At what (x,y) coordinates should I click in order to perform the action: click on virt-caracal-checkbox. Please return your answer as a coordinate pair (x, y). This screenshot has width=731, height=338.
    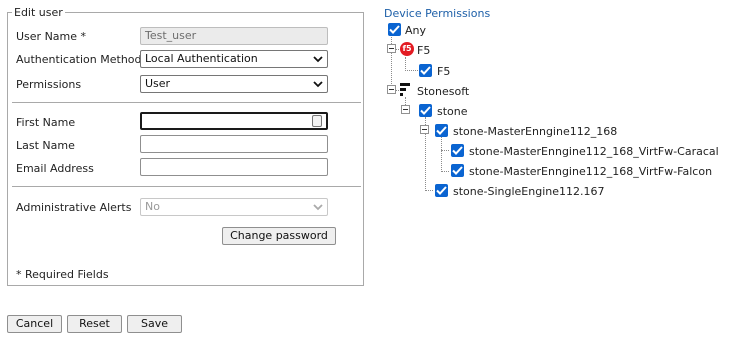
    Looking at the image, I should click on (457, 150).